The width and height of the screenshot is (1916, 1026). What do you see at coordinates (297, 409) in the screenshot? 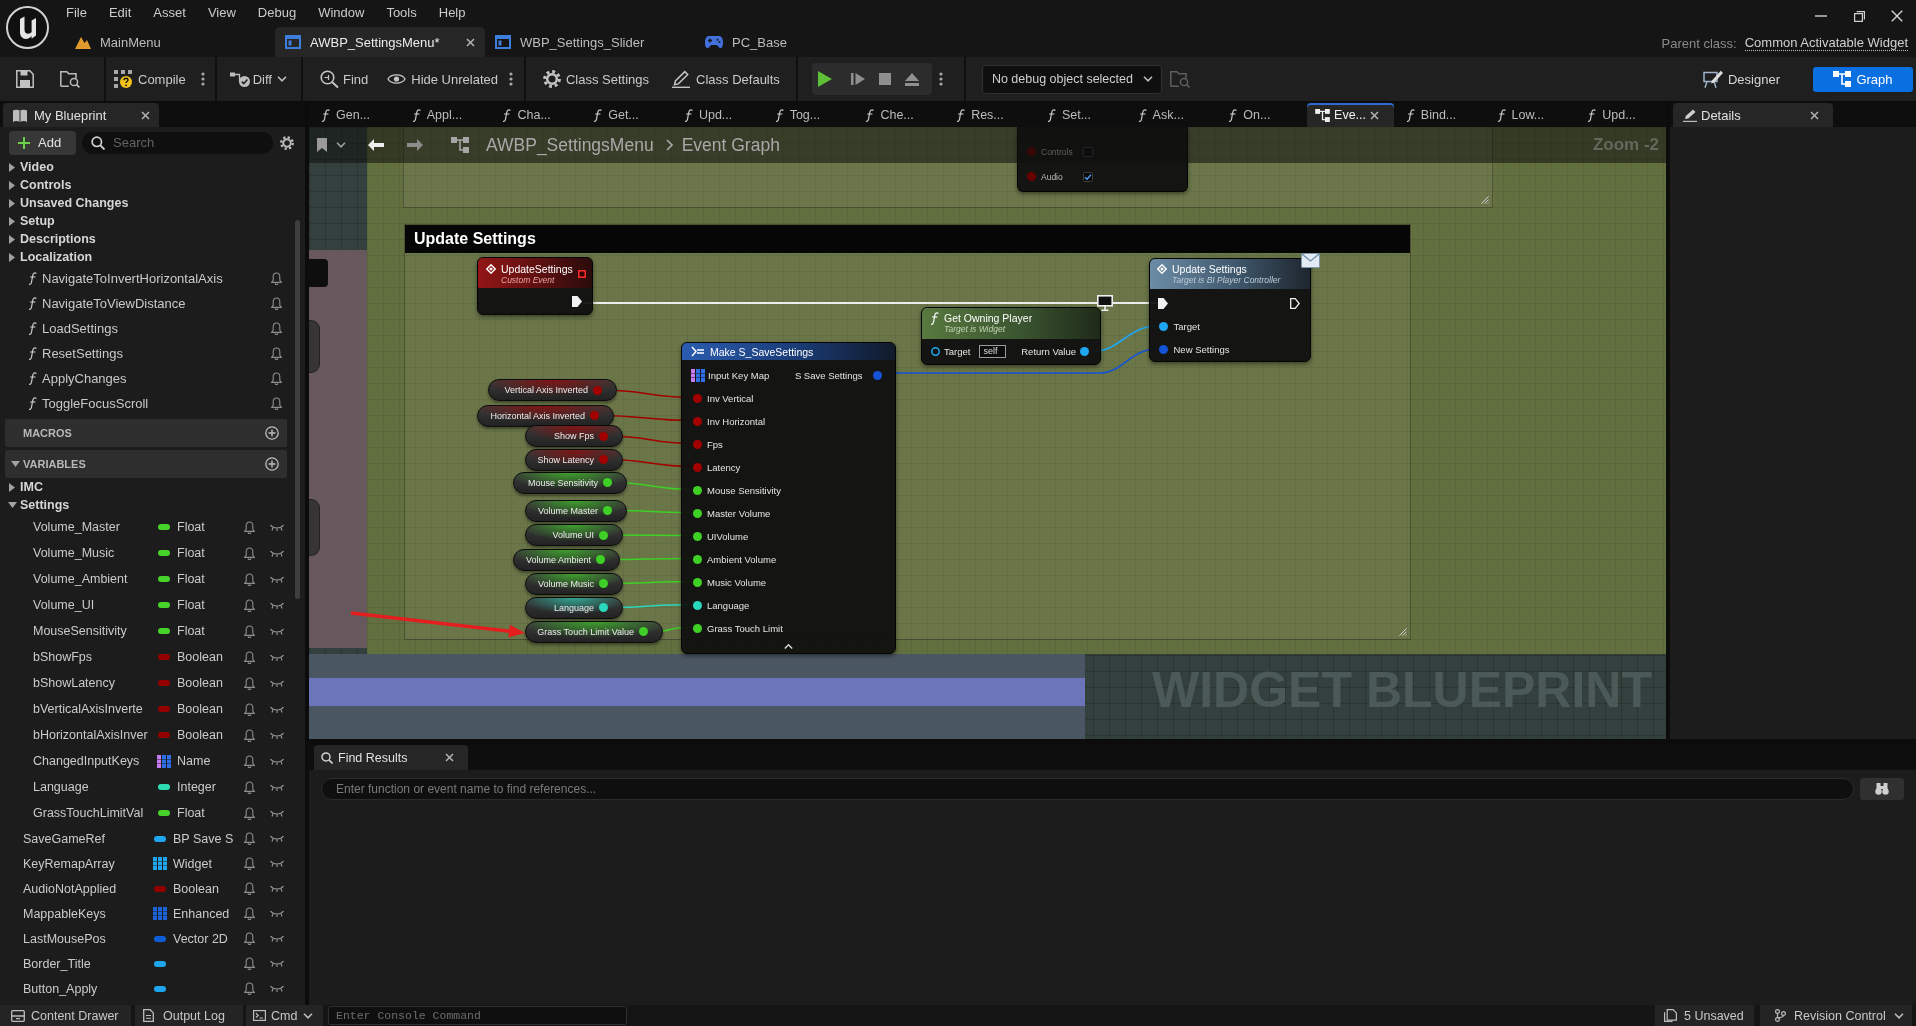
I see `scrollbar-thumb` at bounding box center [297, 409].